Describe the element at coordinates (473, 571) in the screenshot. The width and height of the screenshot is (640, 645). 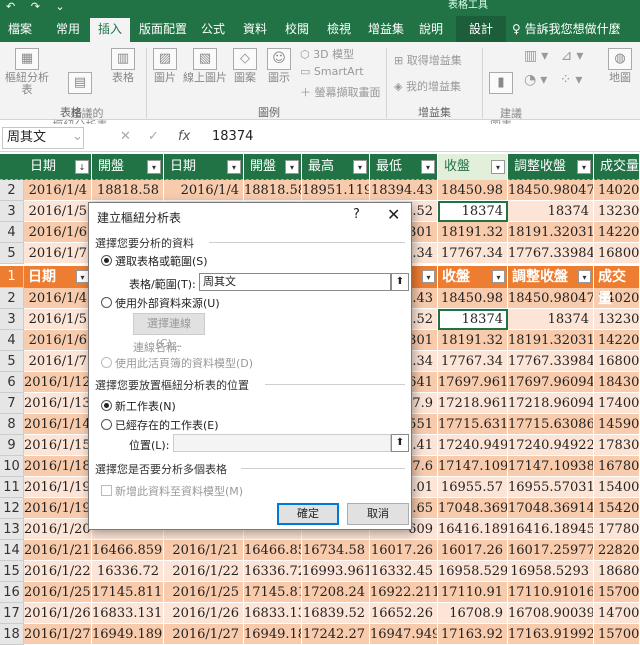
I see `table-cell: 16958.529` at that location.